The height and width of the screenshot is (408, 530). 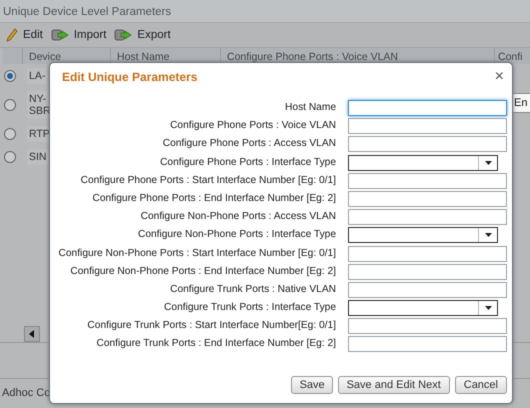 I want to click on table-cell: SIN, so click(x=38, y=156).